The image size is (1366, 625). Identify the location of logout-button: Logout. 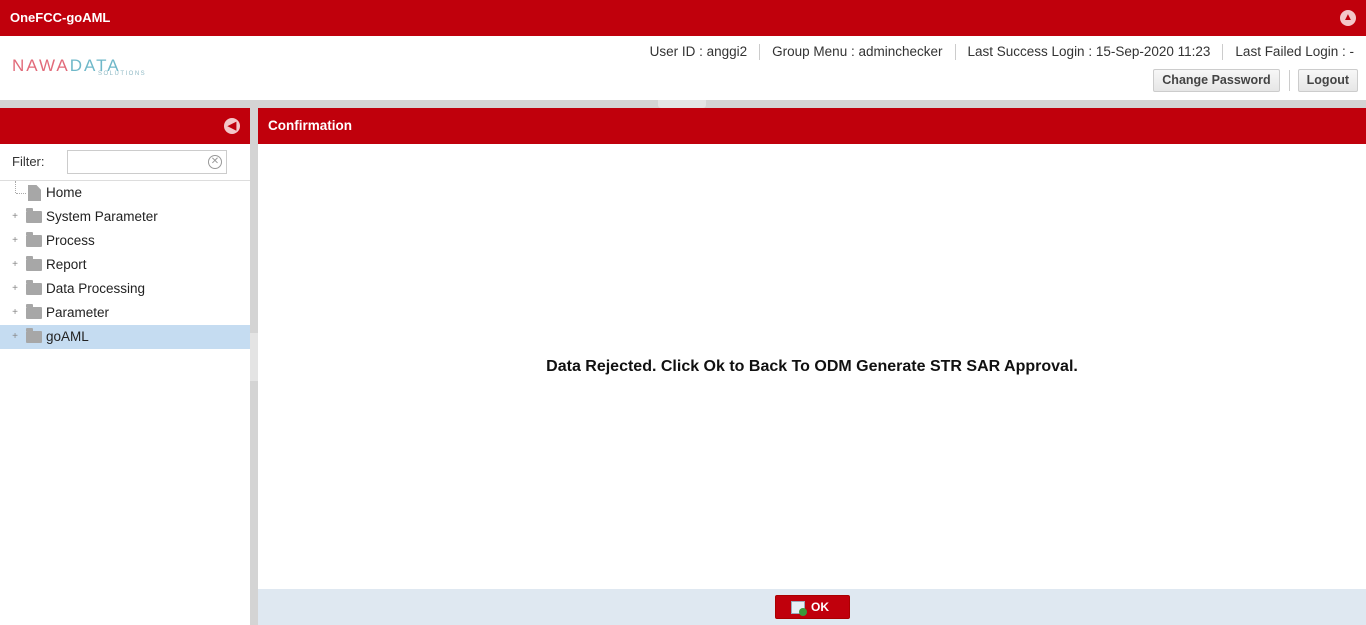
(1327, 80).